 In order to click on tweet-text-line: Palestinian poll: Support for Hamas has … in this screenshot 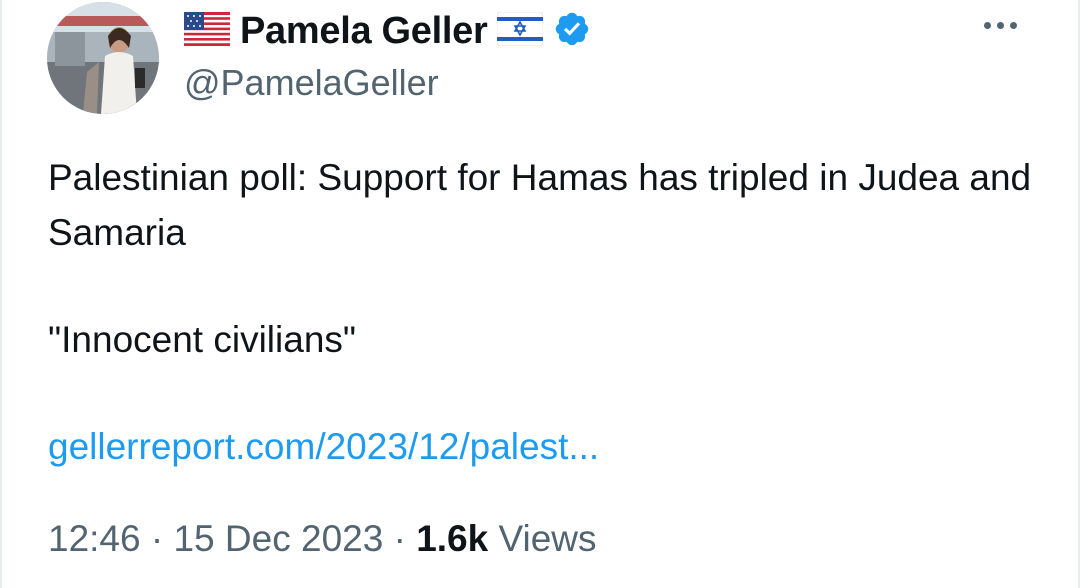, I will do `click(540, 205)`.